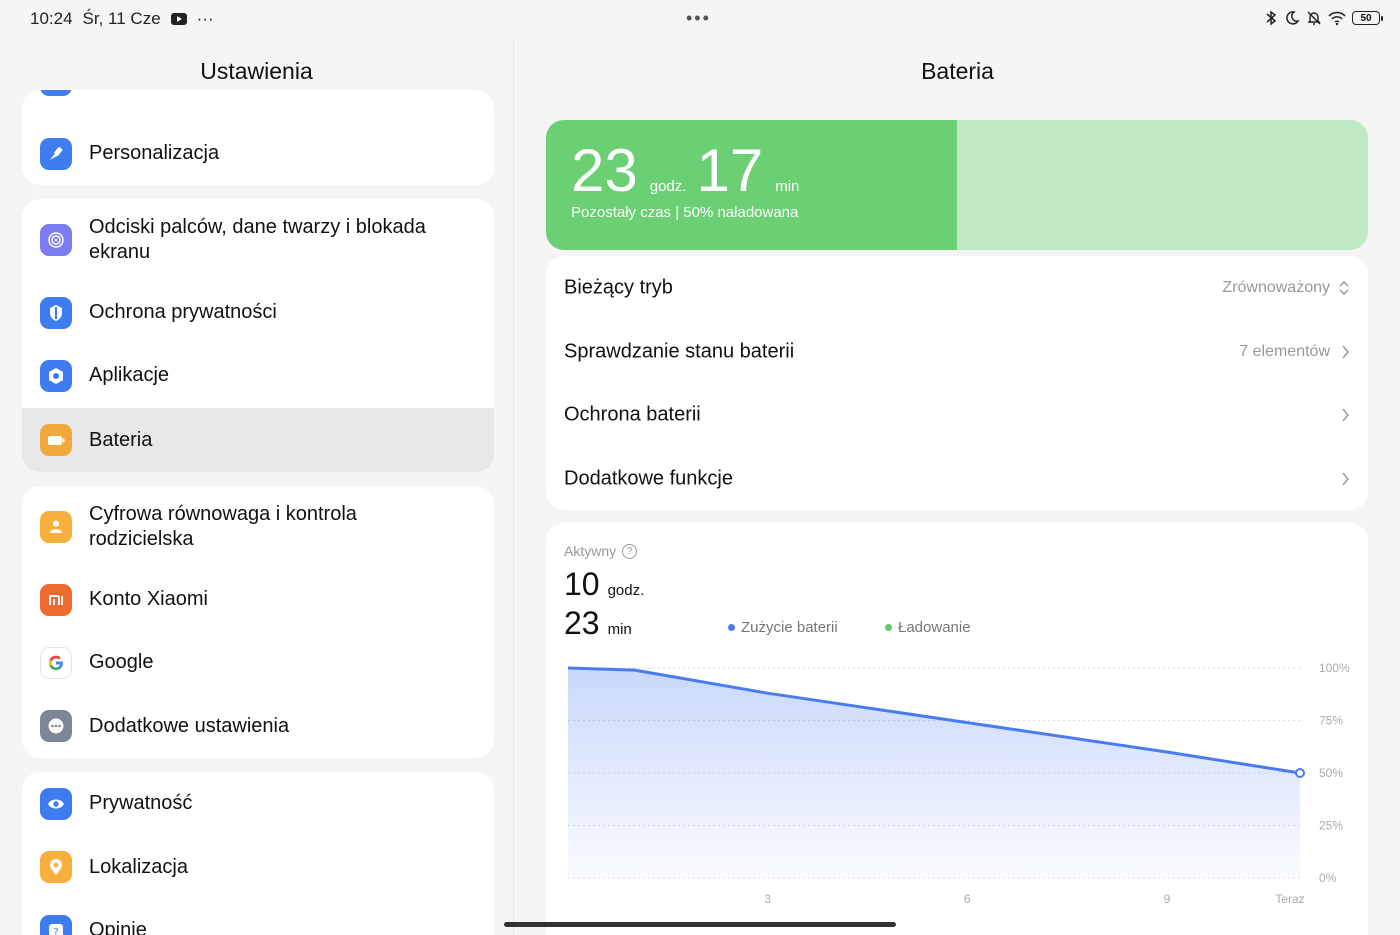  I want to click on up-down-chevron-icon, so click(1344, 287).